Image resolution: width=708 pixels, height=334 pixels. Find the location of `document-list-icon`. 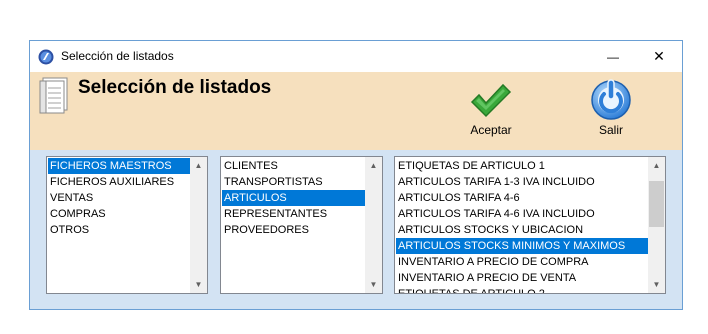

document-list-icon is located at coordinates (54, 95).